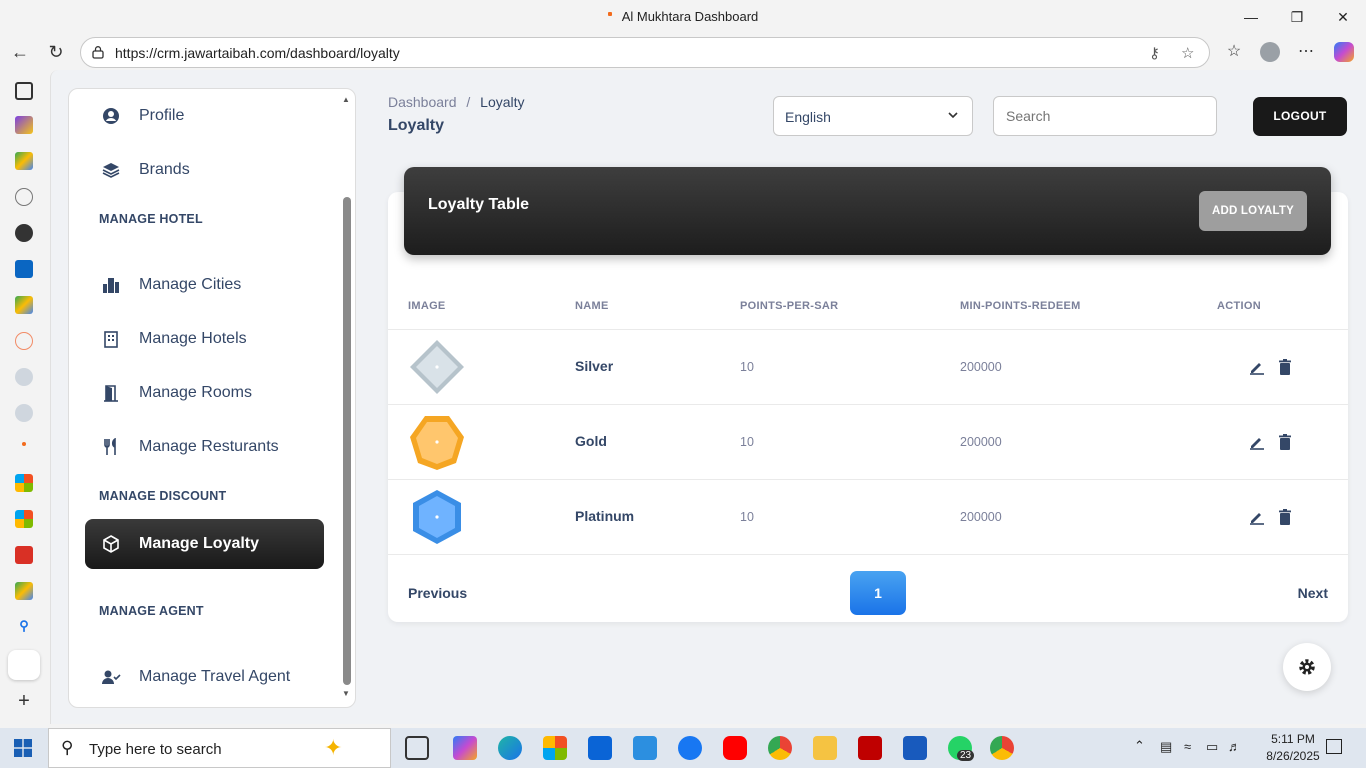  I want to click on box-icon, so click(111, 544).